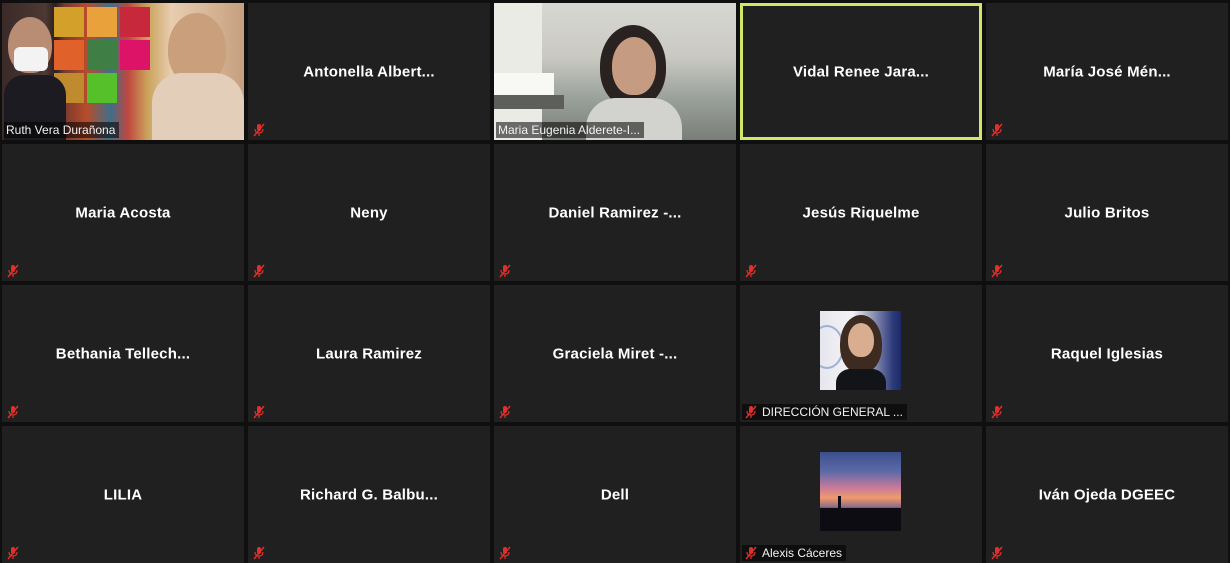 The height and width of the screenshot is (563, 1230). I want to click on participant-name-label: Ruth Vera Durañona, so click(62, 130).